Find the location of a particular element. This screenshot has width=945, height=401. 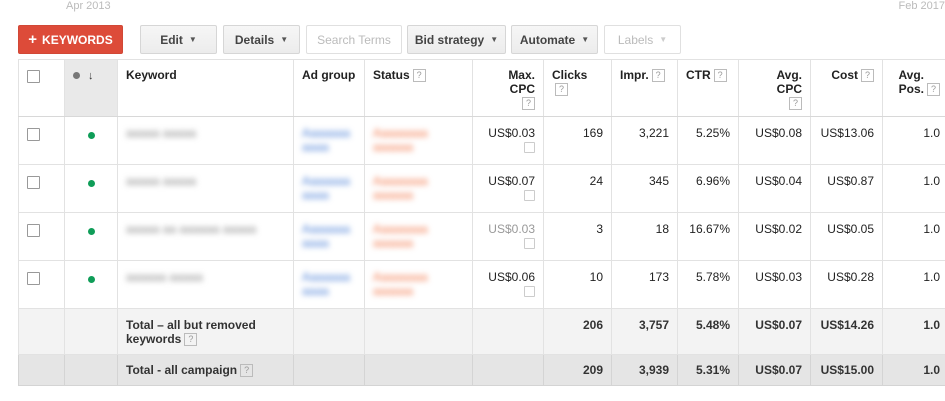

cost-cell: US$13.06 is located at coordinates (846, 140).